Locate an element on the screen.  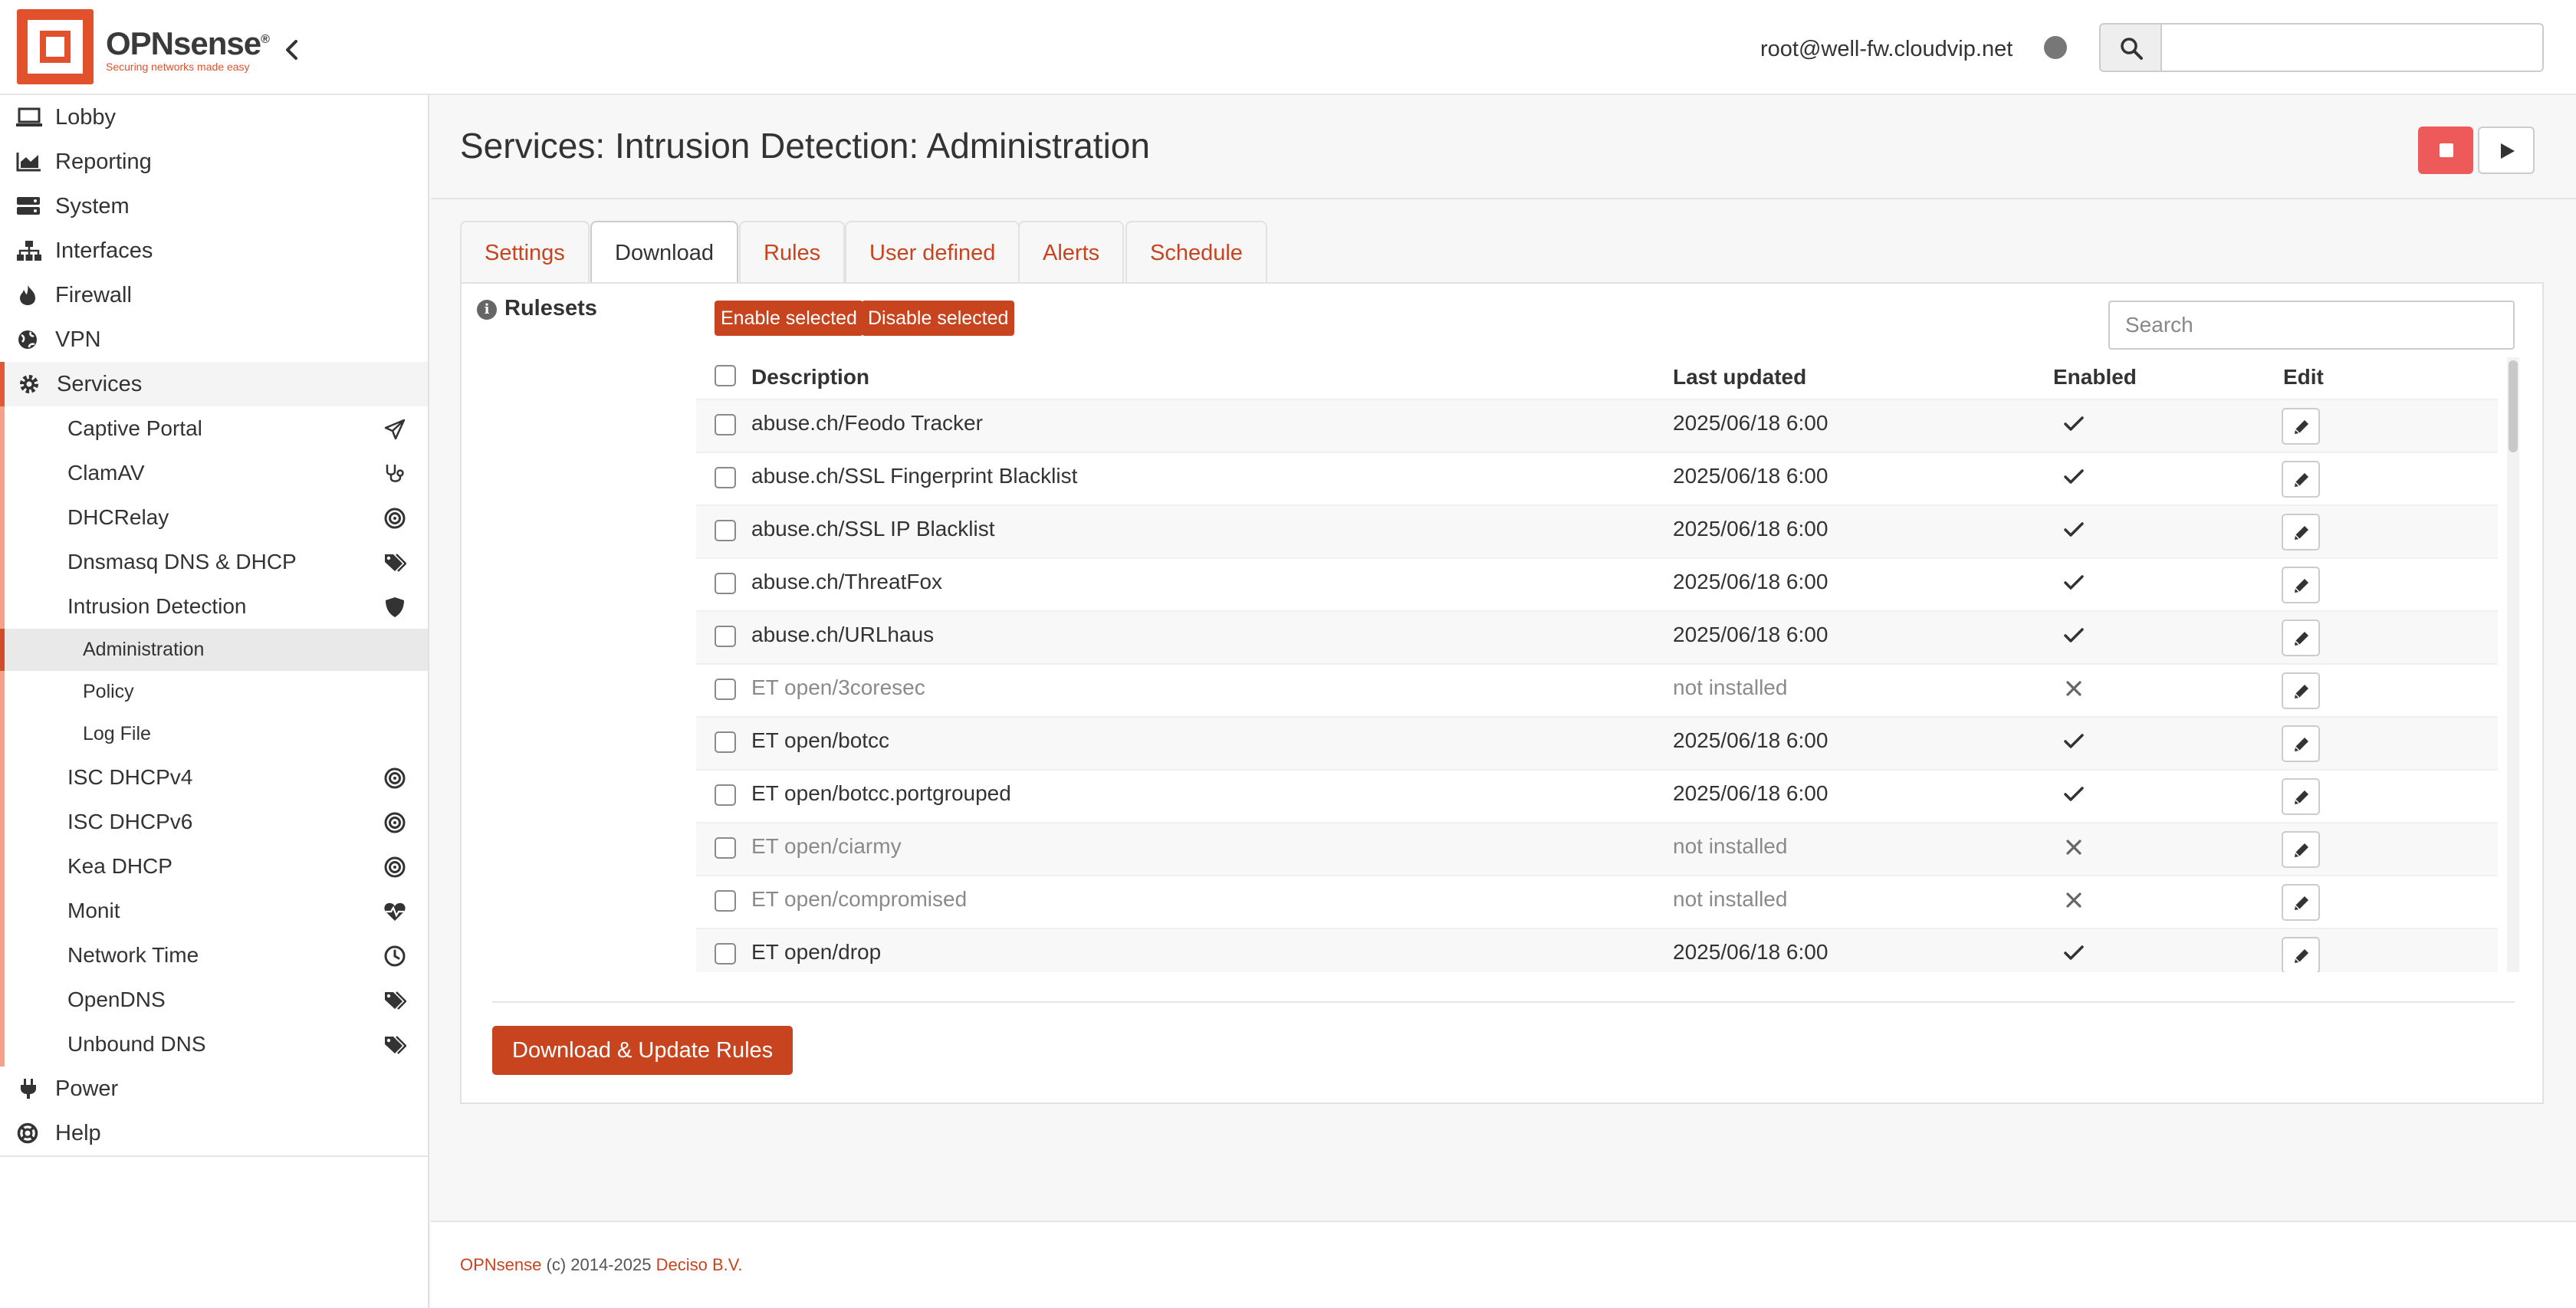
info-icon: i is located at coordinates (487, 310).